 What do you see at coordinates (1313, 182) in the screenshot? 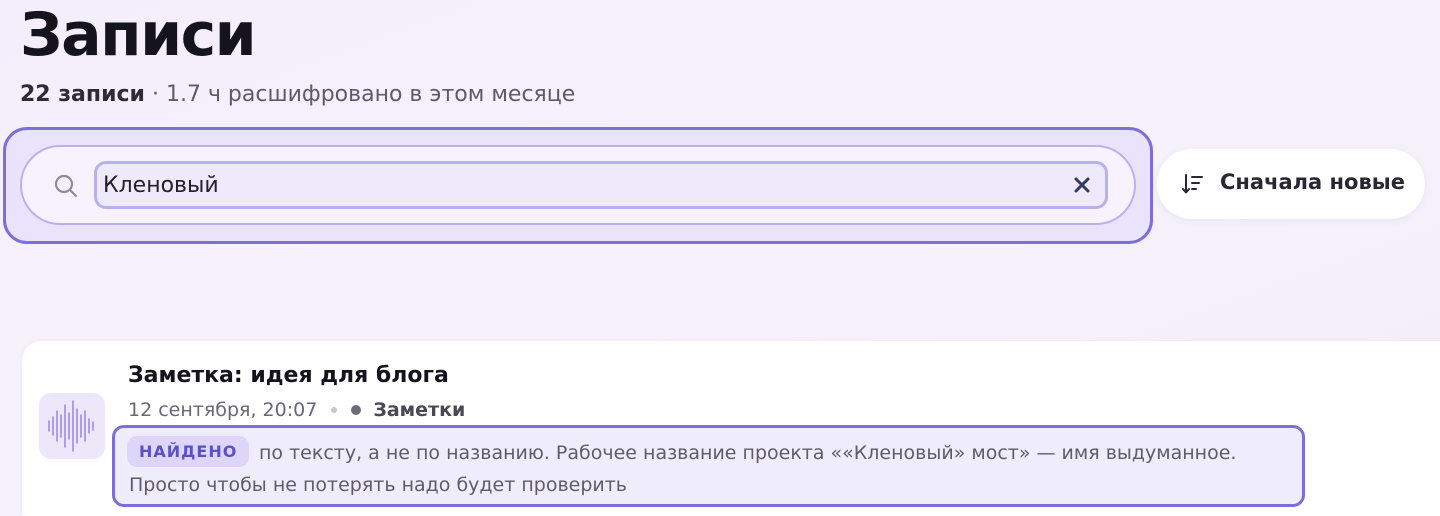
I see `sort-label: Сначала новые` at bounding box center [1313, 182].